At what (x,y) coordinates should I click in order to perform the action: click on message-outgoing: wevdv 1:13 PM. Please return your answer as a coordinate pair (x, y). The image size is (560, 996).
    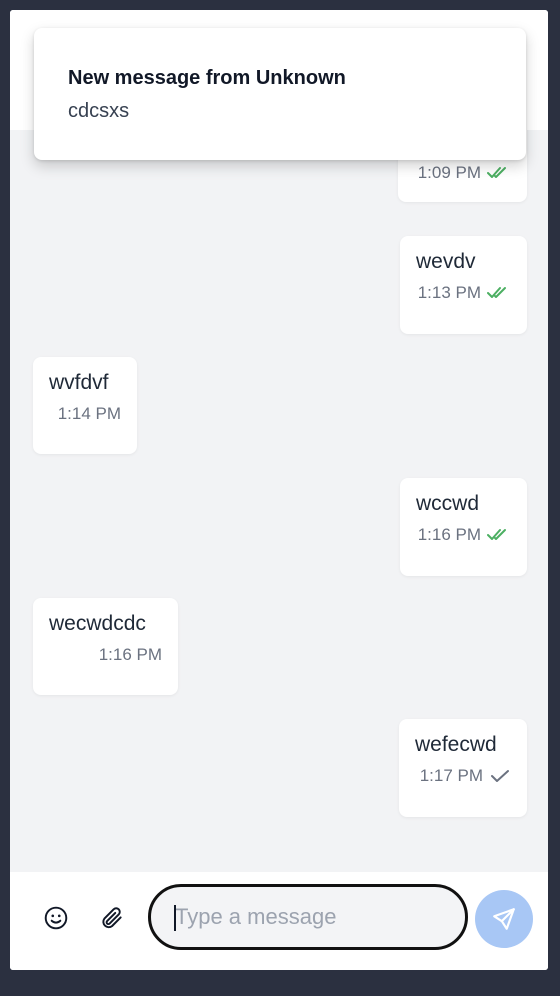
    Looking at the image, I should click on (463, 285).